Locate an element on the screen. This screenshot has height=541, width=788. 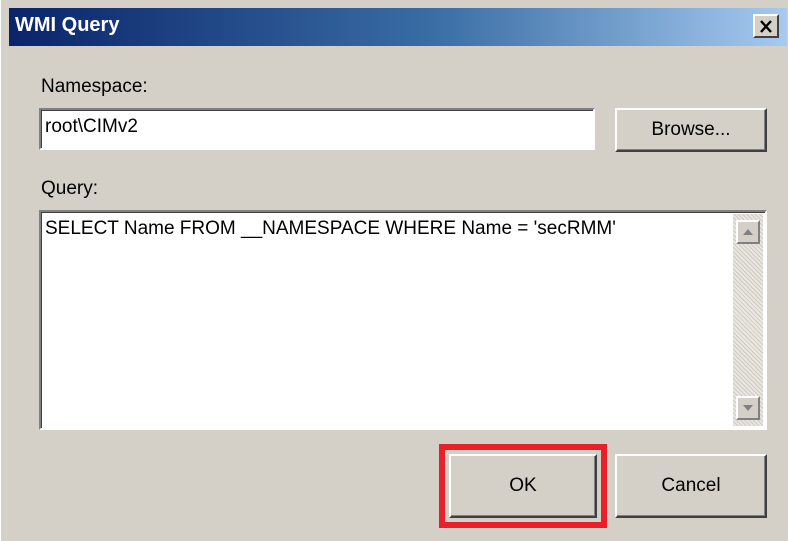
scroll-down-button is located at coordinates (748, 408).